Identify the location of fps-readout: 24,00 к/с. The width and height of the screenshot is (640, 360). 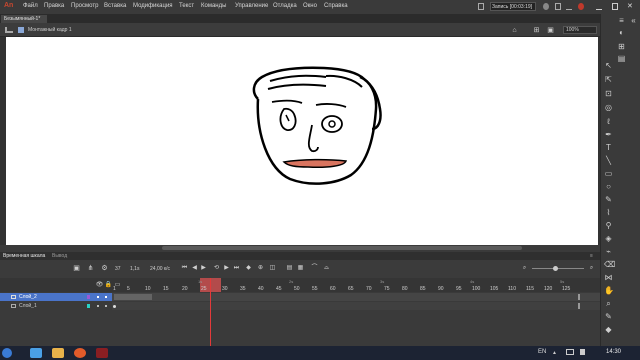
(160, 269).